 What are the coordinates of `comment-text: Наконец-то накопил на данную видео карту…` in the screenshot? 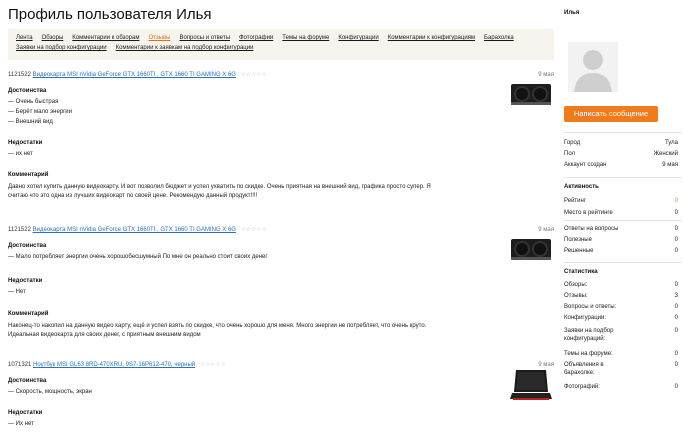 It's located at (217, 326).